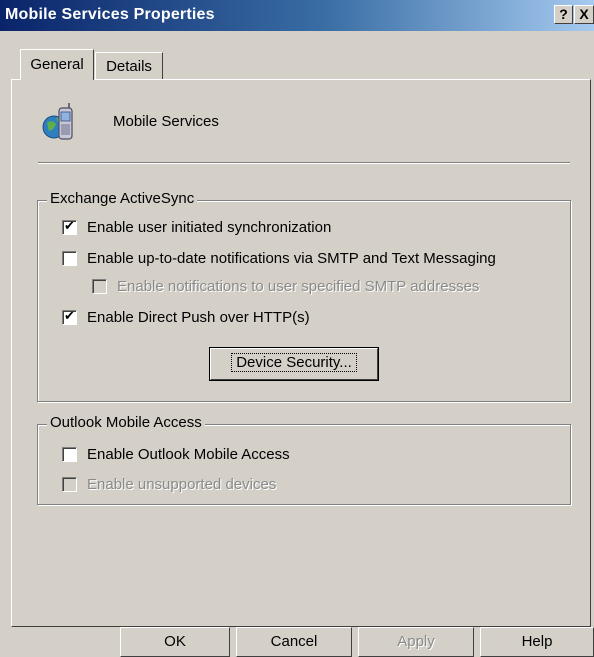  I want to click on ok-label: OK, so click(175, 641).